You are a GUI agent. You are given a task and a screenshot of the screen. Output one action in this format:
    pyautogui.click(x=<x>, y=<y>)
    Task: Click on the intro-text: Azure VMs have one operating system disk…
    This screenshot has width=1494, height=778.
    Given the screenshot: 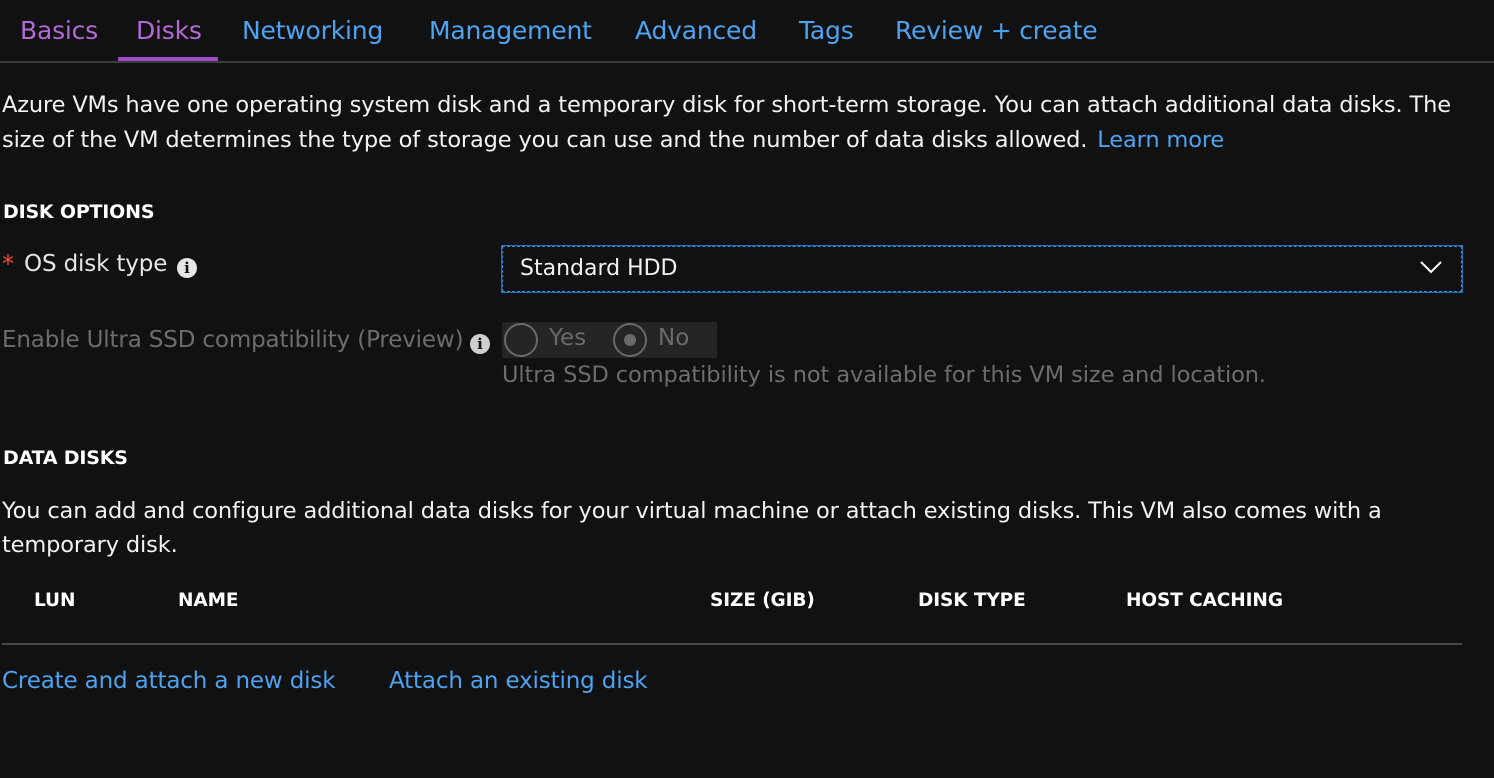 What is the action you would take?
    pyautogui.click(x=742, y=123)
    